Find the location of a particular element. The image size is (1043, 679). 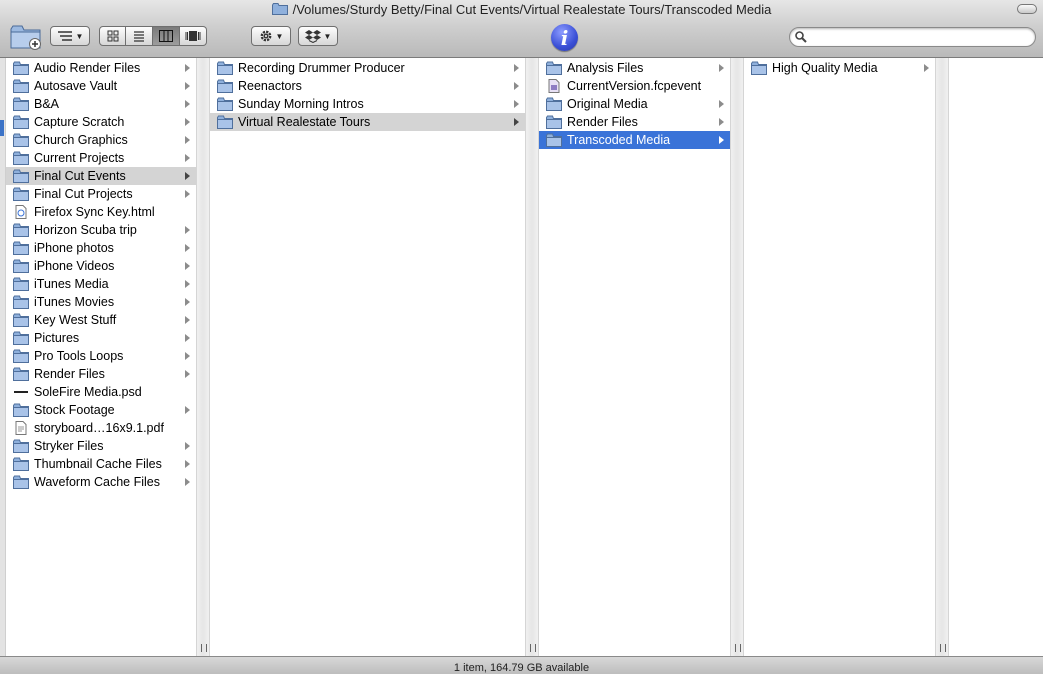

list-item: Original Media is located at coordinates (634, 104).